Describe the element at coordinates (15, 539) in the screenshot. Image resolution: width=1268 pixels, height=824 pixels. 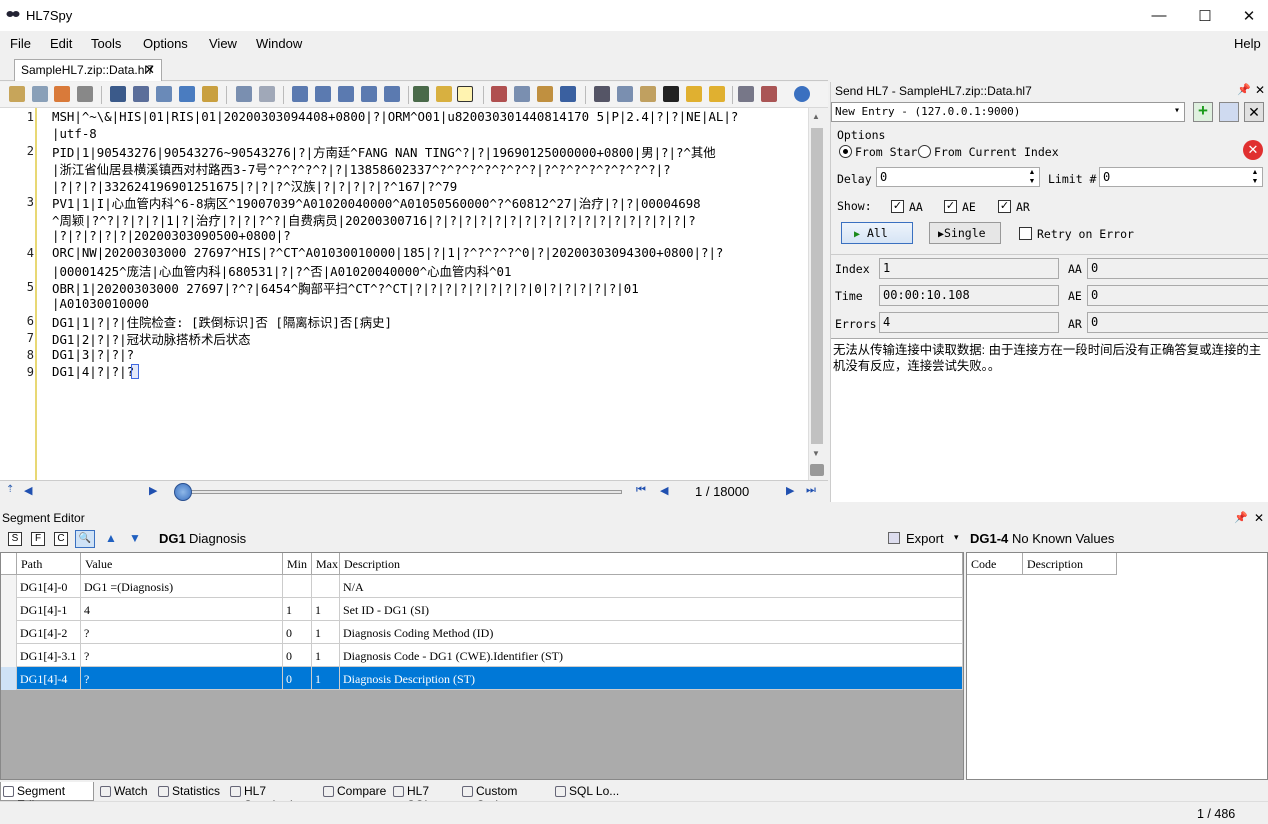
I see `segment-view-icon: S` at that location.